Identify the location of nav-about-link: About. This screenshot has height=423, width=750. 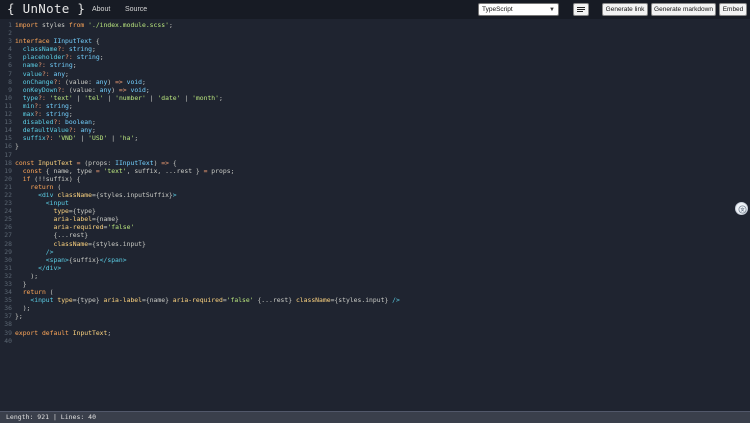
(101, 9).